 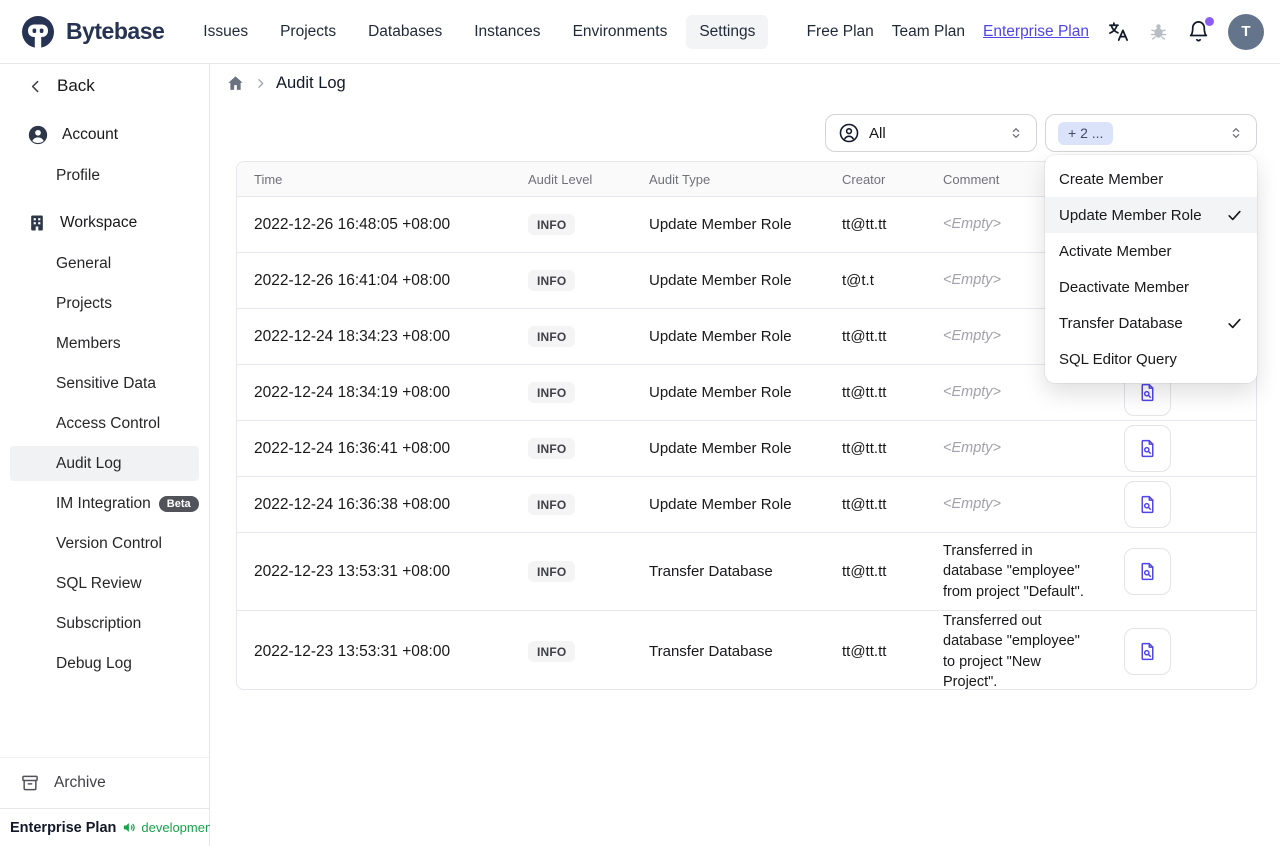 I want to click on audit-time: 2022-12-24 16:36:41 +08:00, so click(x=352, y=448).